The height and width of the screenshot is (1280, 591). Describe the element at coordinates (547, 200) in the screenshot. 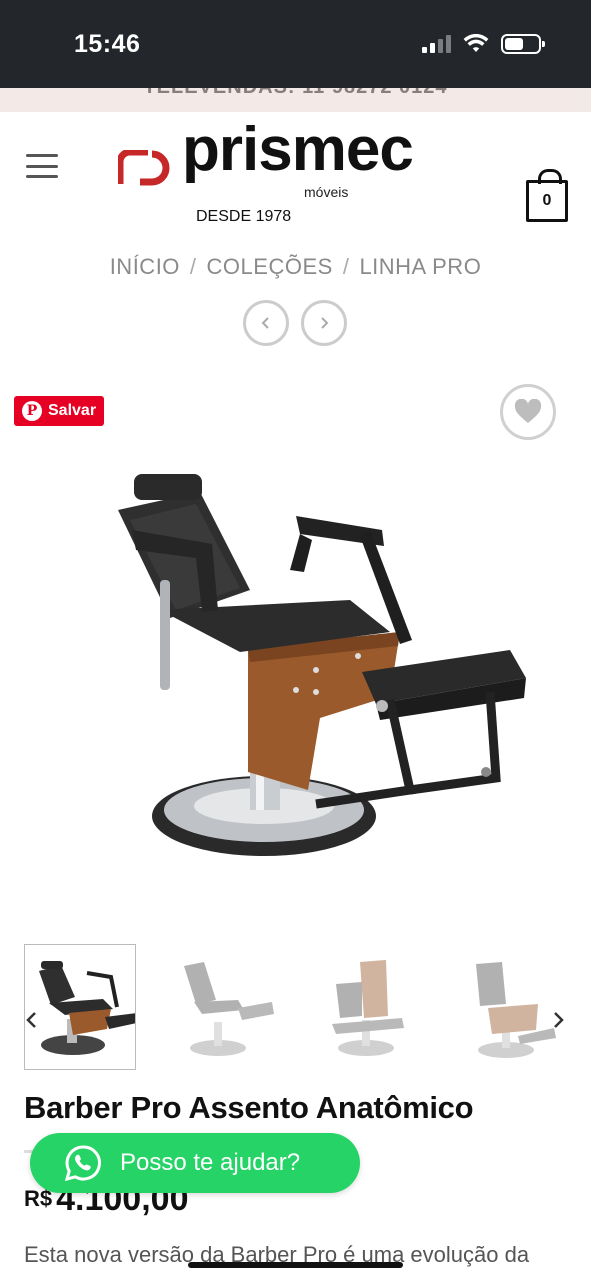

I see `cart-count: 0` at that location.